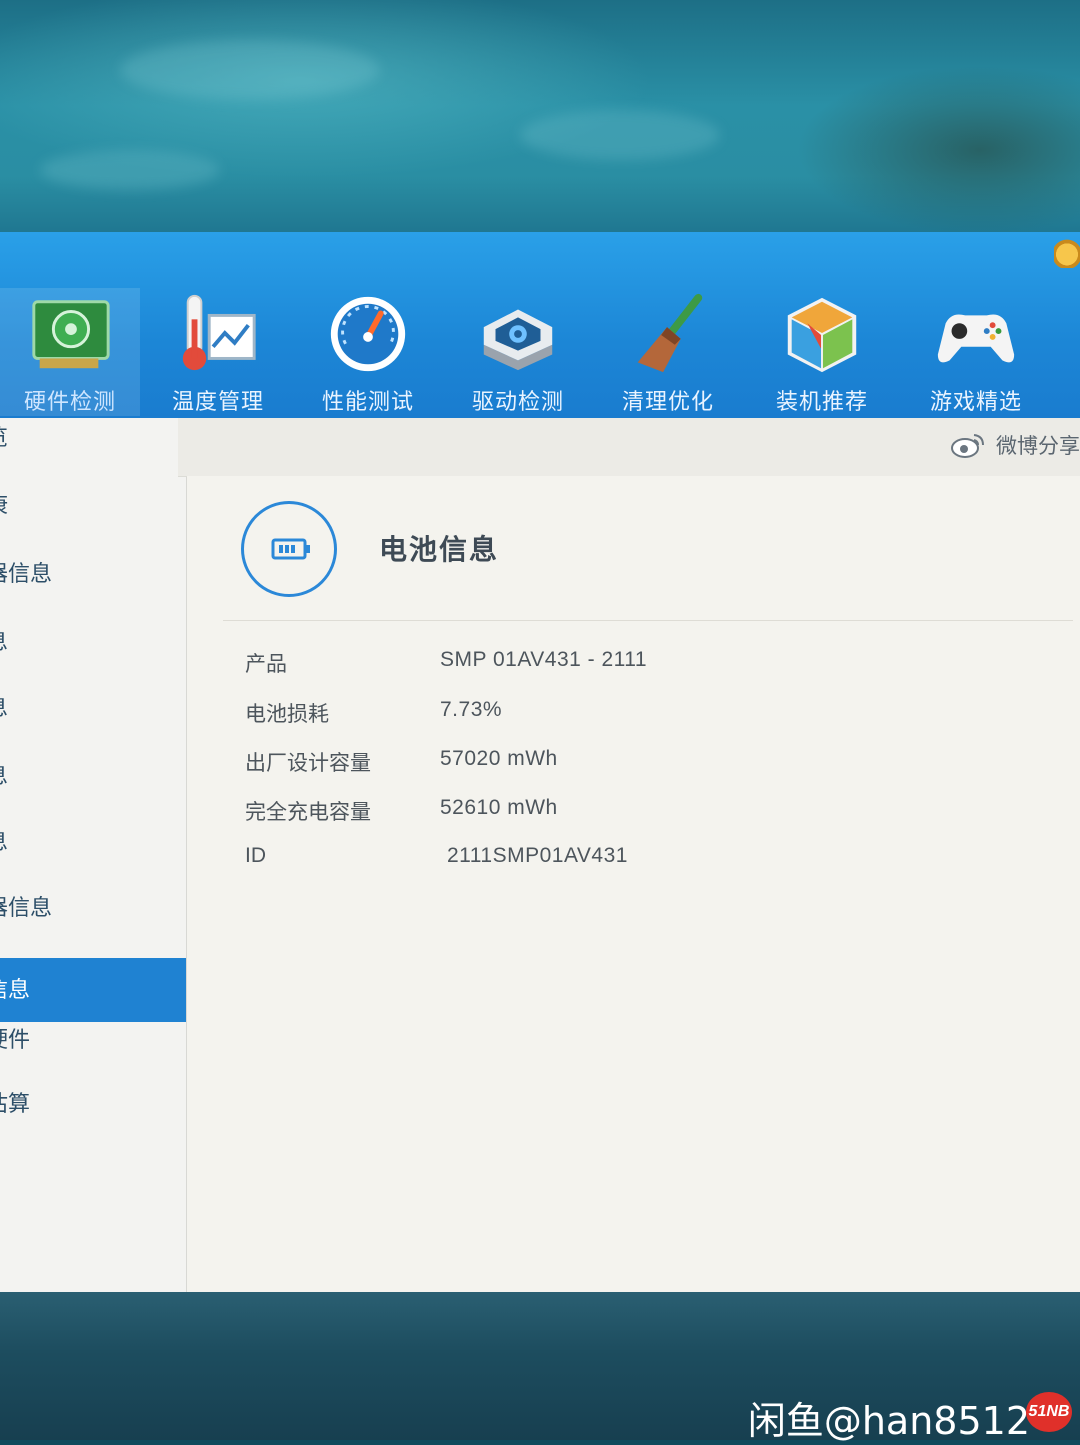 The width and height of the screenshot is (1080, 1445). I want to click on tab-label: 驱动检测, so click(517, 401).